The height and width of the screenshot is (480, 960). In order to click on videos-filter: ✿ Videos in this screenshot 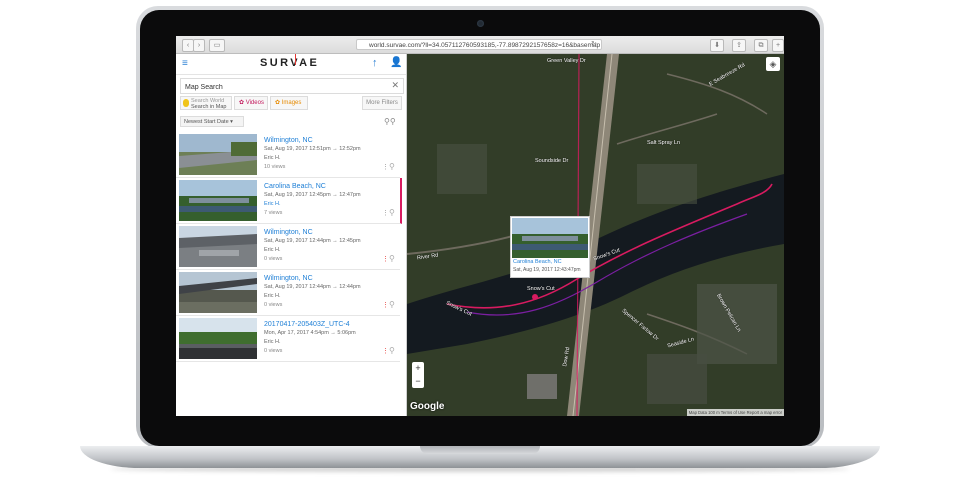, I will do `click(251, 103)`.